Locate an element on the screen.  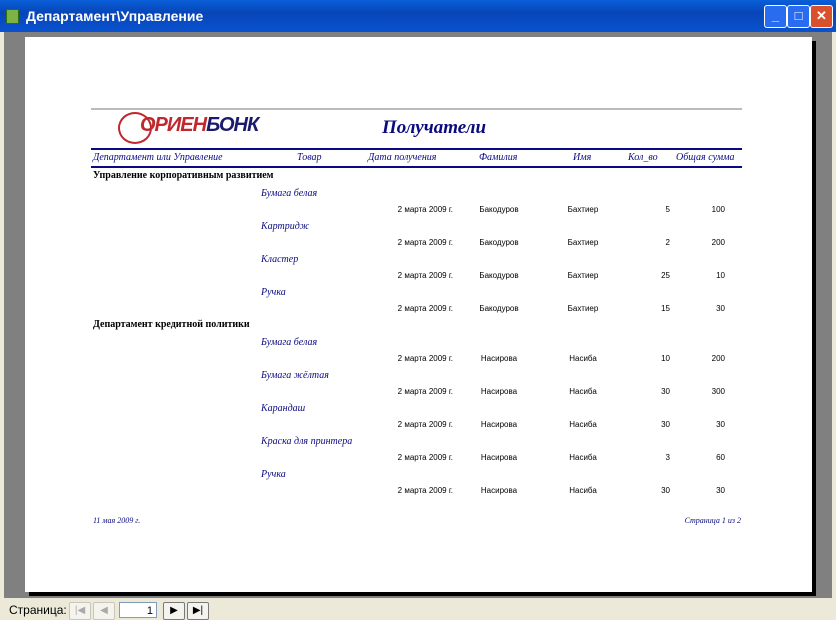
product-name: Краска для принтера is located at coordinates (307, 441).